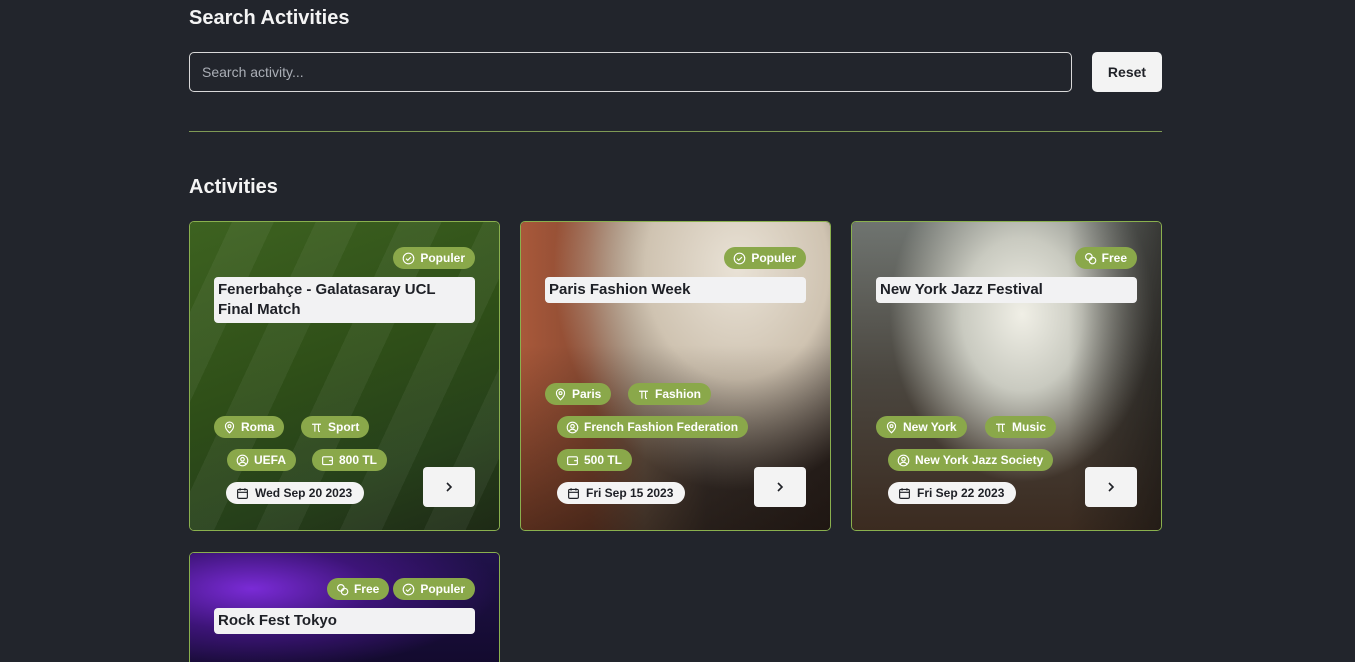 This screenshot has width=1355, height=662. Describe the element at coordinates (930, 427) in the screenshot. I see `location-label: New York` at that location.